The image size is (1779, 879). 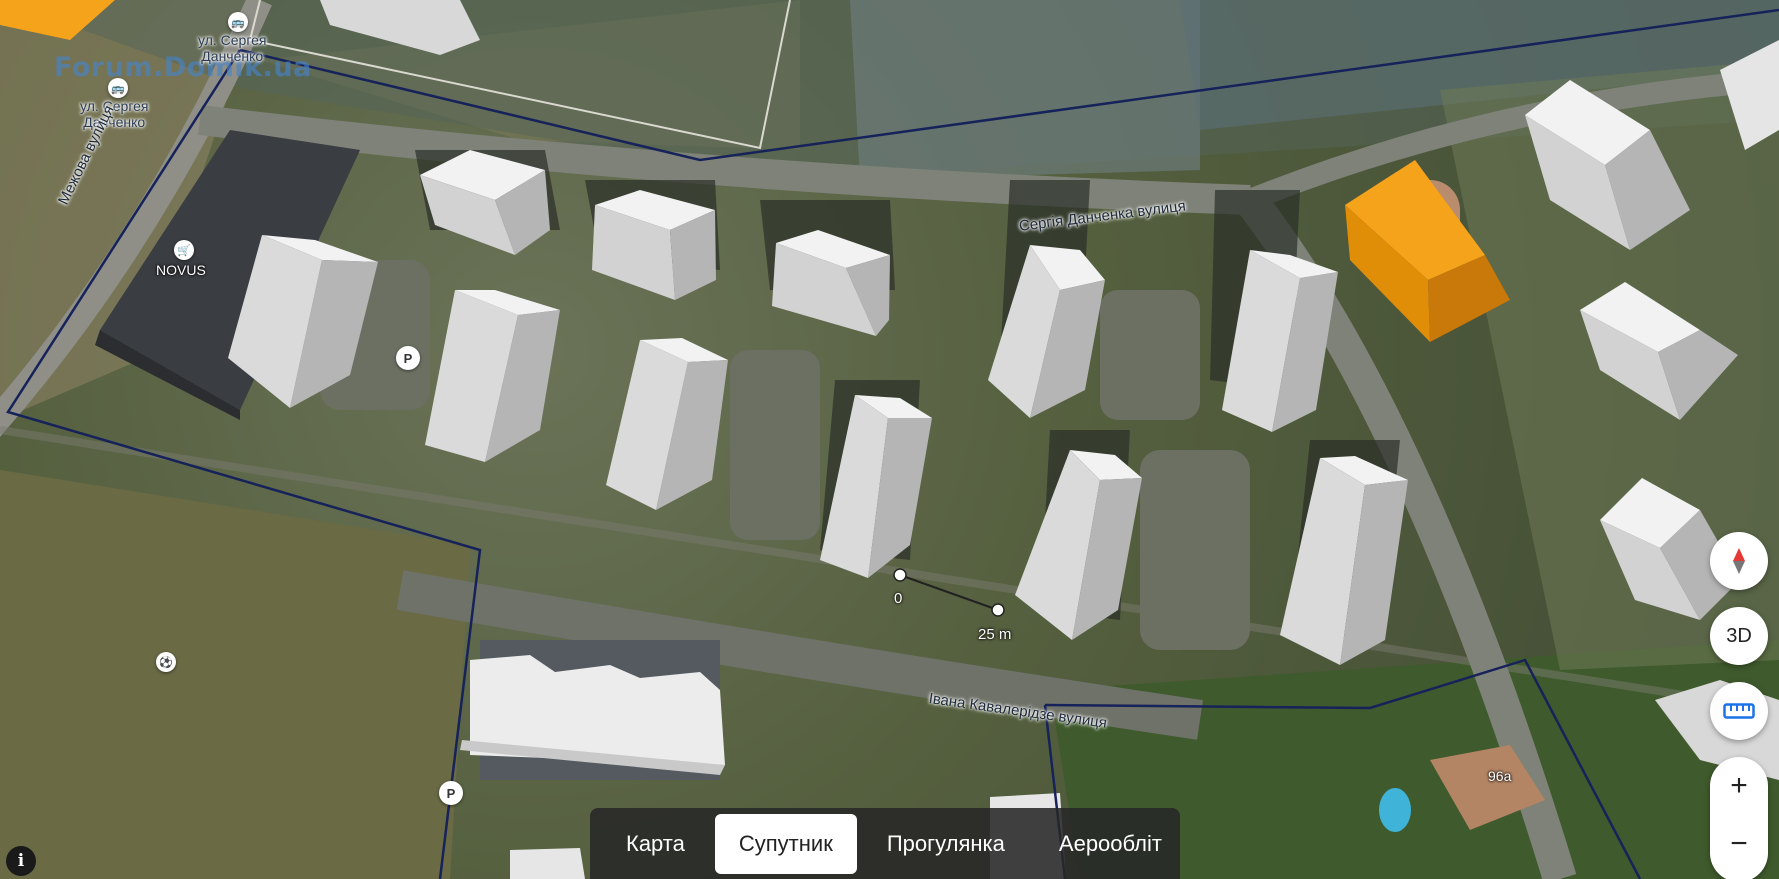 I want to click on mode-flyover-tab: Аерообліт, so click(x=1110, y=844).